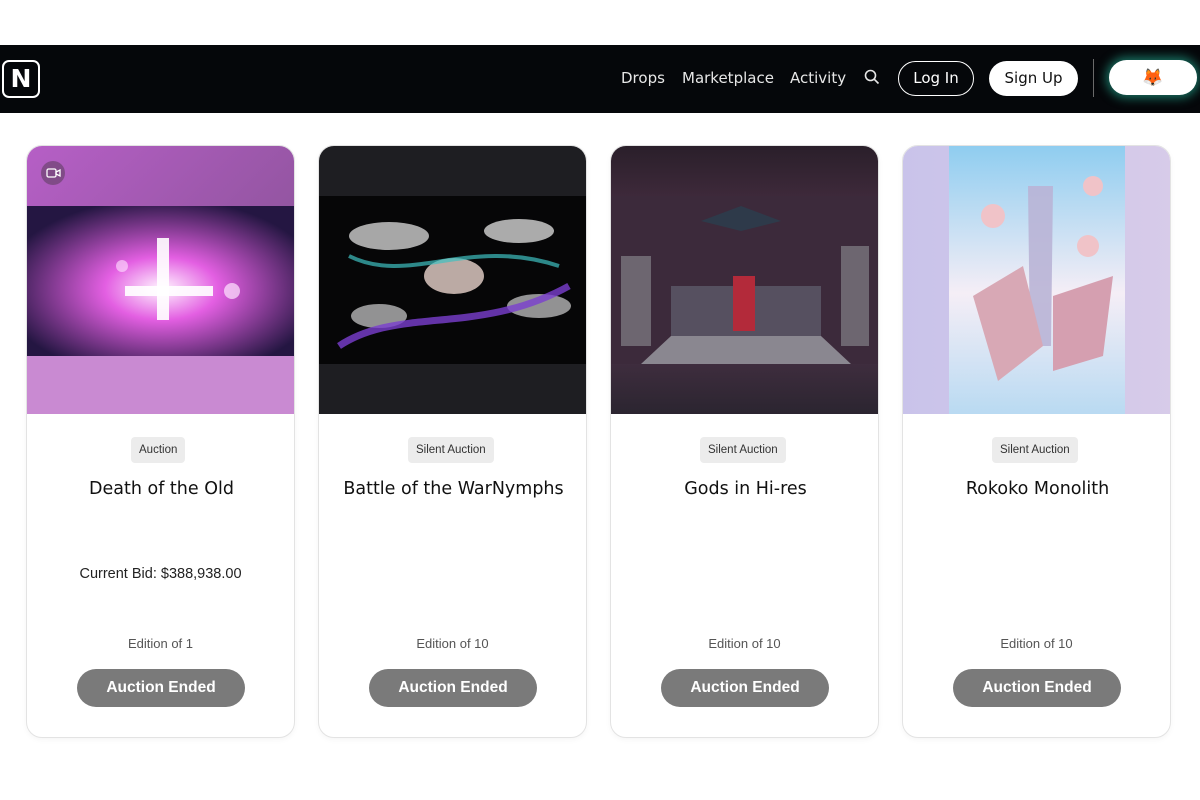 Image resolution: width=1200 pixels, height=800 pixels. What do you see at coordinates (1093, 78) in the screenshot?
I see `nav-divider` at bounding box center [1093, 78].